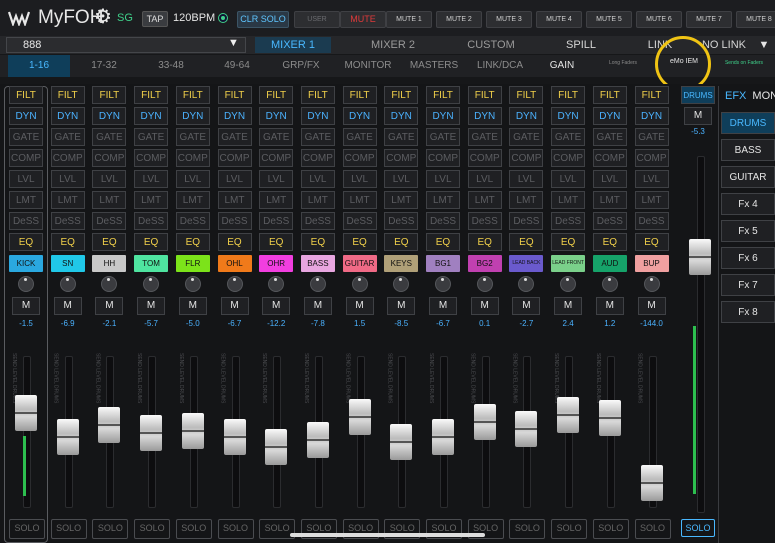 The height and width of the screenshot is (543, 775). Describe the element at coordinates (509, 19) in the screenshot. I see `mute-group-3-button: MUTE 3` at that location.